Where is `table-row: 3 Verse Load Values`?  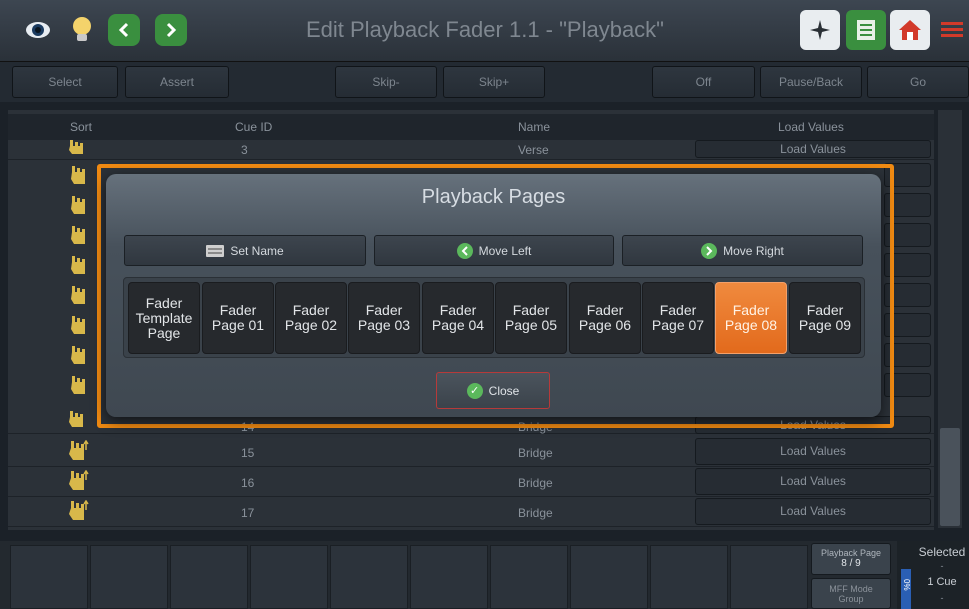 table-row: 3 Verse Load Values is located at coordinates (471, 150).